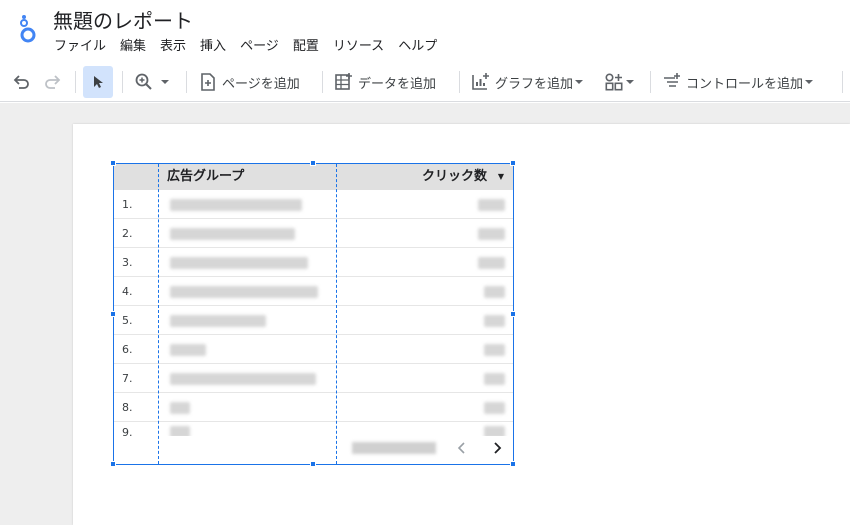 The width and height of the screenshot is (850, 525). I want to click on row-number: 1., so click(127, 204).